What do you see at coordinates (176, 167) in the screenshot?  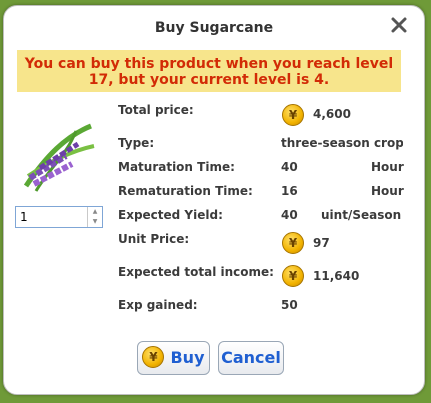 I see `maturation-label: Maturation Time:` at bounding box center [176, 167].